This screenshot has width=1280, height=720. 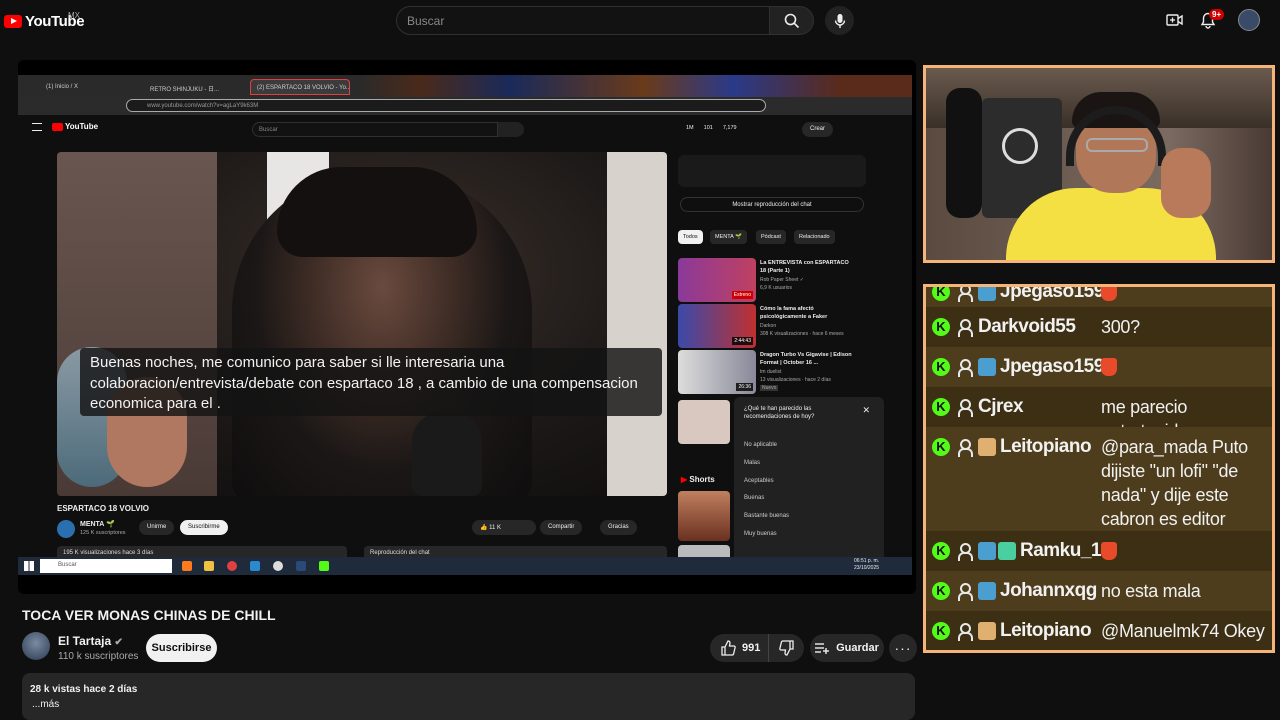 What do you see at coordinates (232, 566) in the screenshot?
I see `chrome-icon` at bounding box center [232, 566].